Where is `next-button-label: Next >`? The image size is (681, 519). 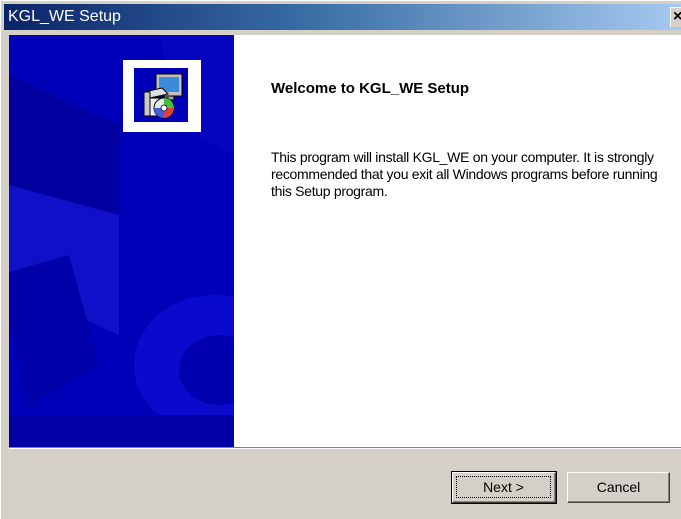
next-button-label: Next > is located at coordinates (503, 487).